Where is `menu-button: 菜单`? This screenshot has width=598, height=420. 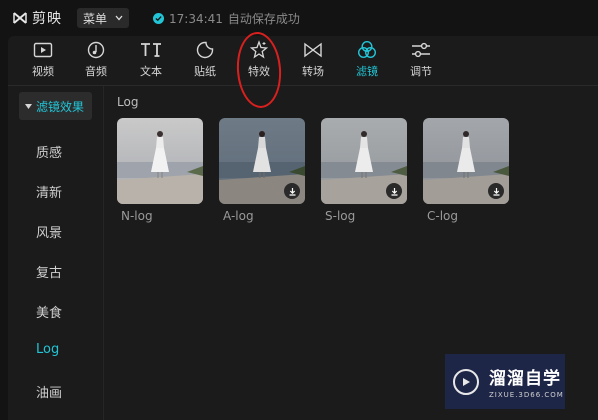
menu-button: 菜单 is located at coordinates (103, 18).